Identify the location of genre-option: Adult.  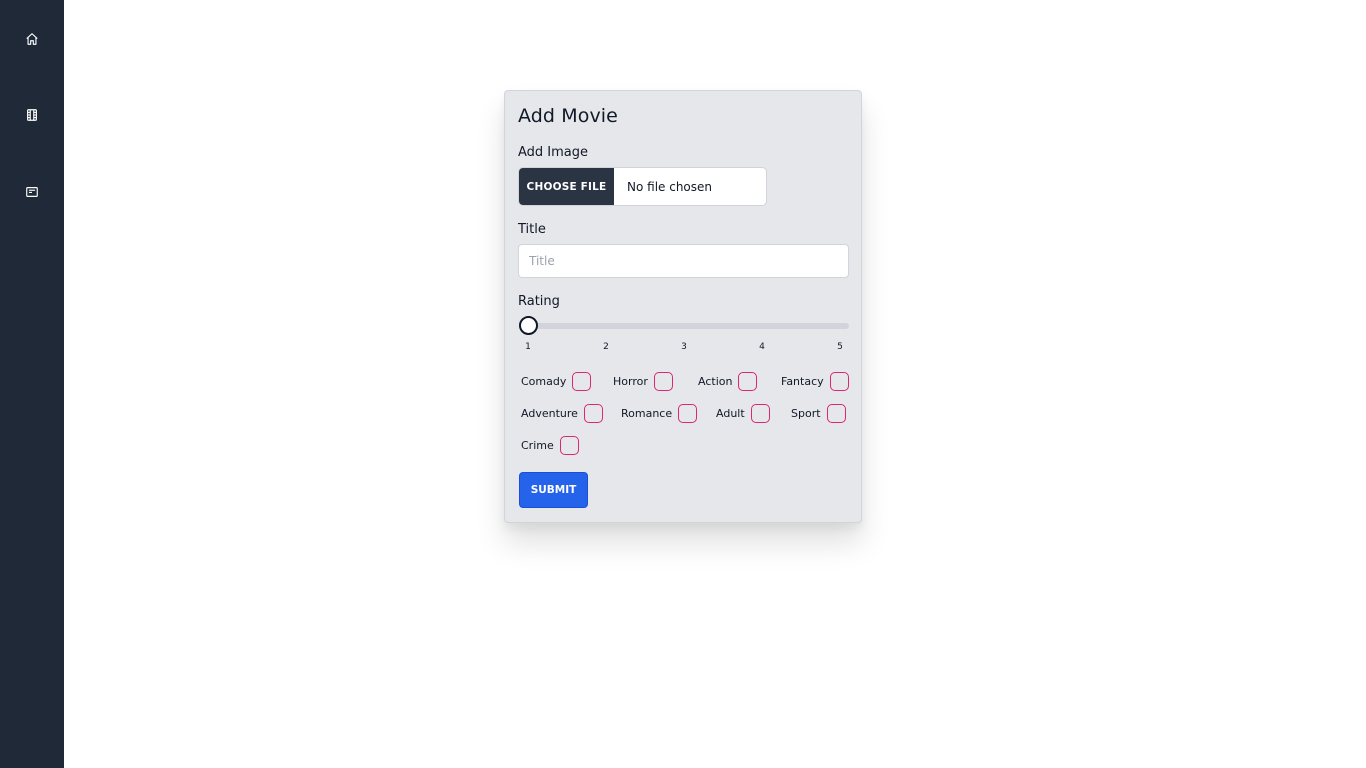
(743, 413).